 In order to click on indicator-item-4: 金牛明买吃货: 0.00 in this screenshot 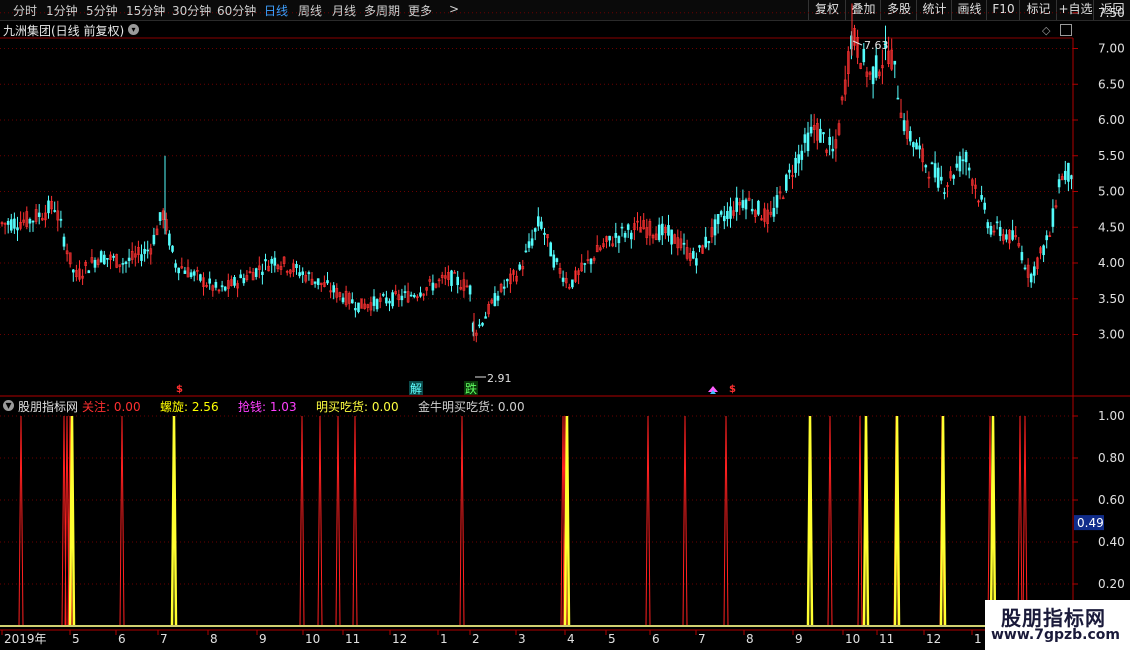, I will do `click(471, 407)`.